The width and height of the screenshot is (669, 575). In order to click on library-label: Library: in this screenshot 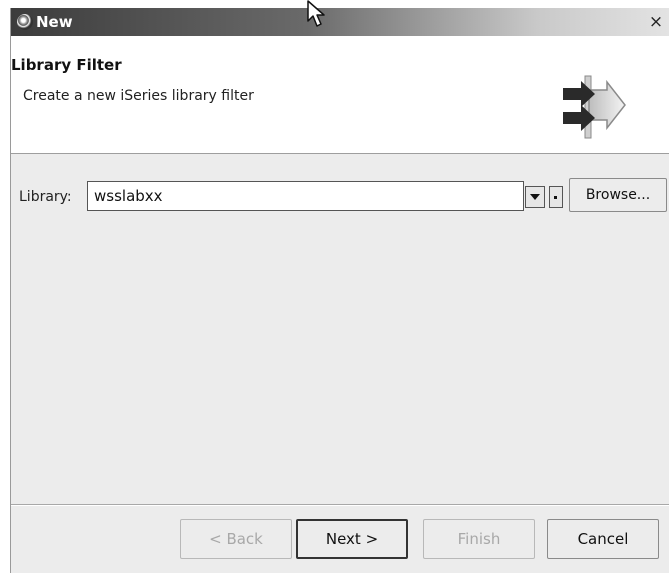, I will do `click(45, 197)`.